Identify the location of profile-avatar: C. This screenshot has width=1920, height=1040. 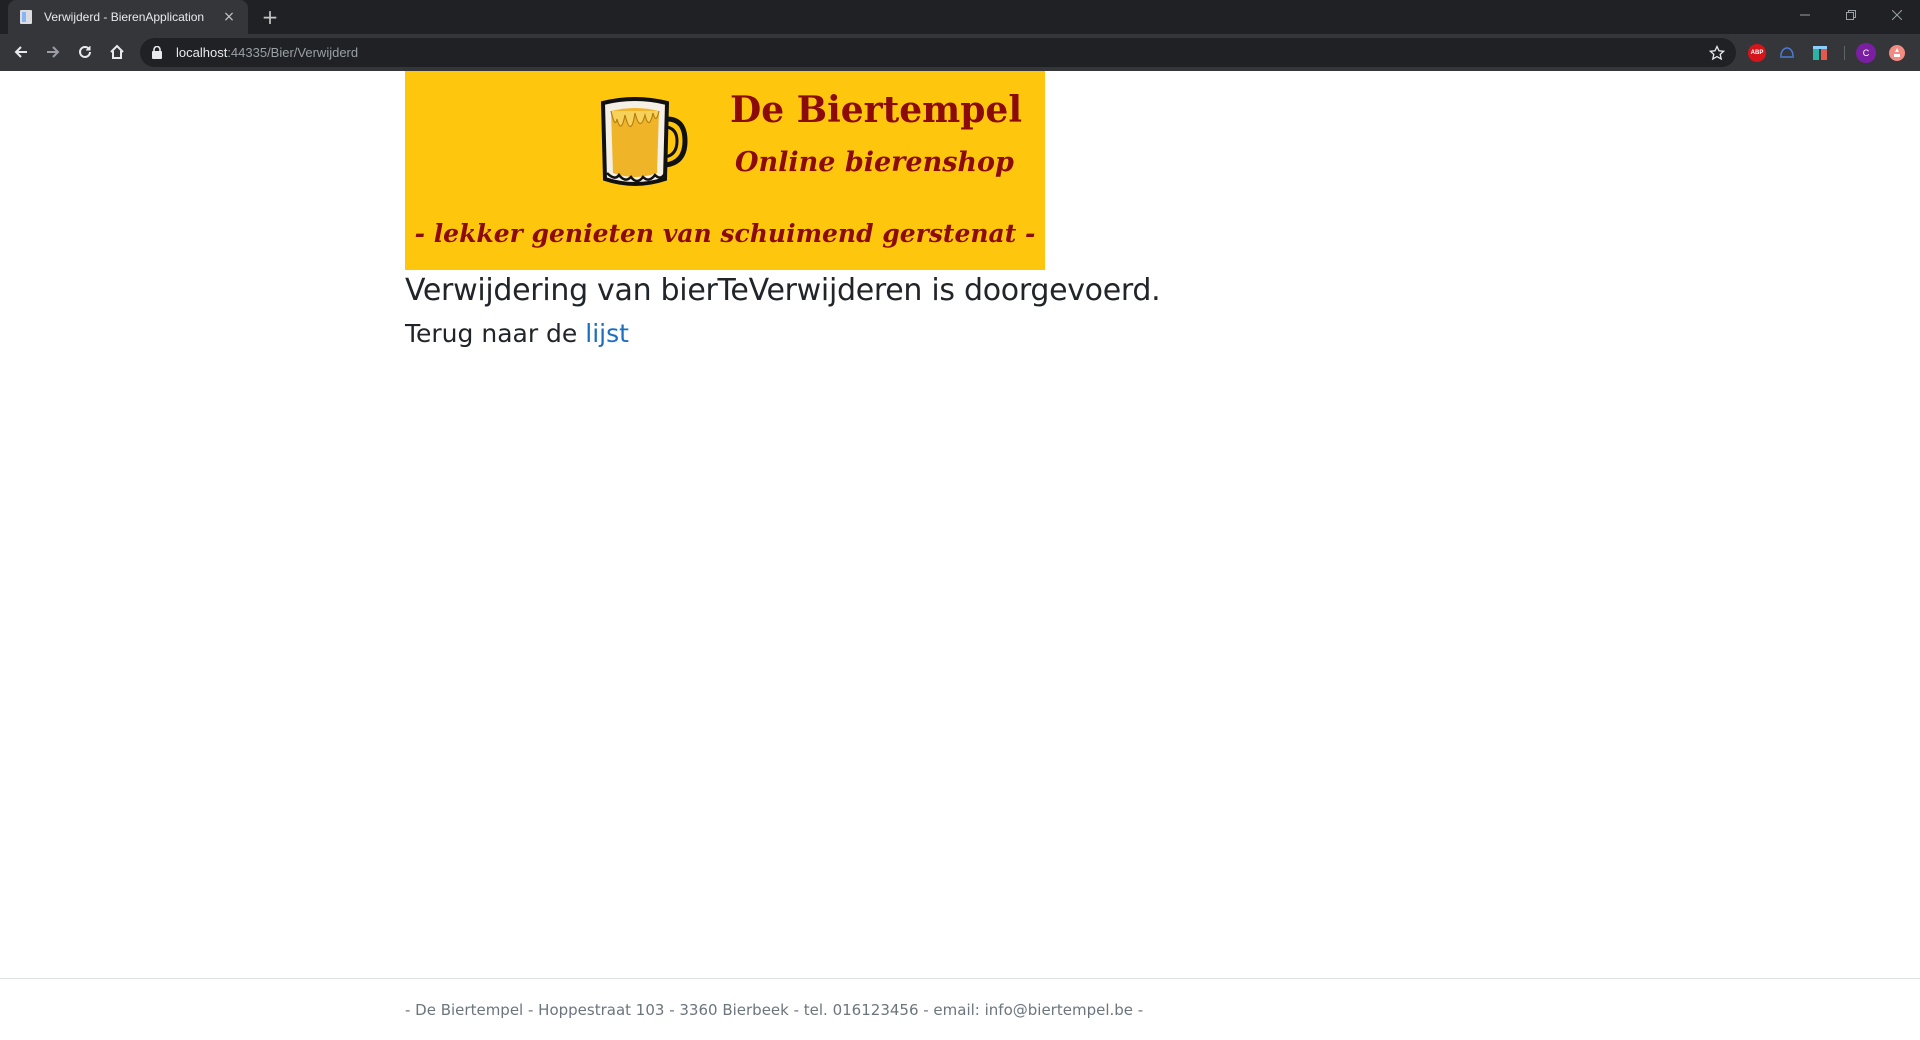
(1866, 53).